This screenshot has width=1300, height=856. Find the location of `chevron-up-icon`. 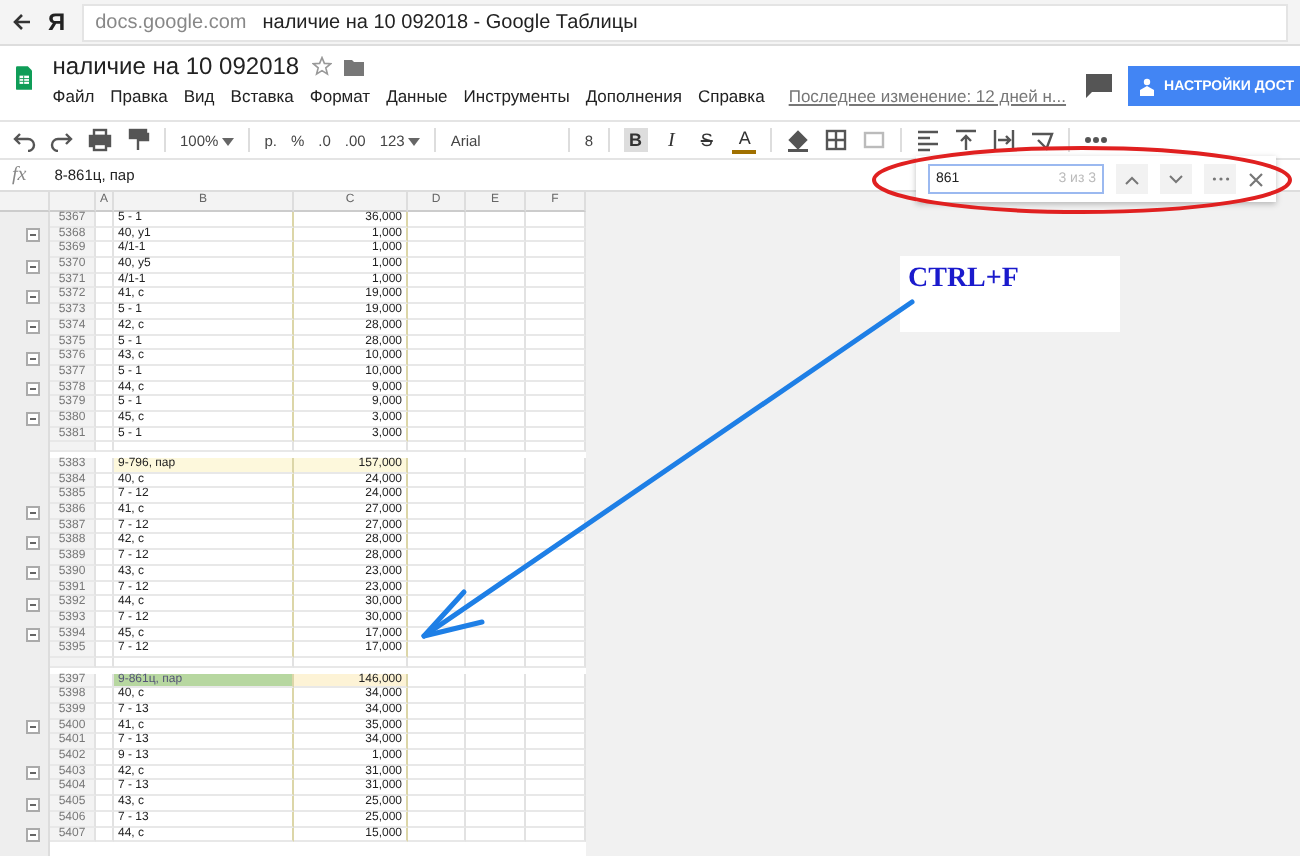

chevron-up-icon is located at coordinates (1132, 179).